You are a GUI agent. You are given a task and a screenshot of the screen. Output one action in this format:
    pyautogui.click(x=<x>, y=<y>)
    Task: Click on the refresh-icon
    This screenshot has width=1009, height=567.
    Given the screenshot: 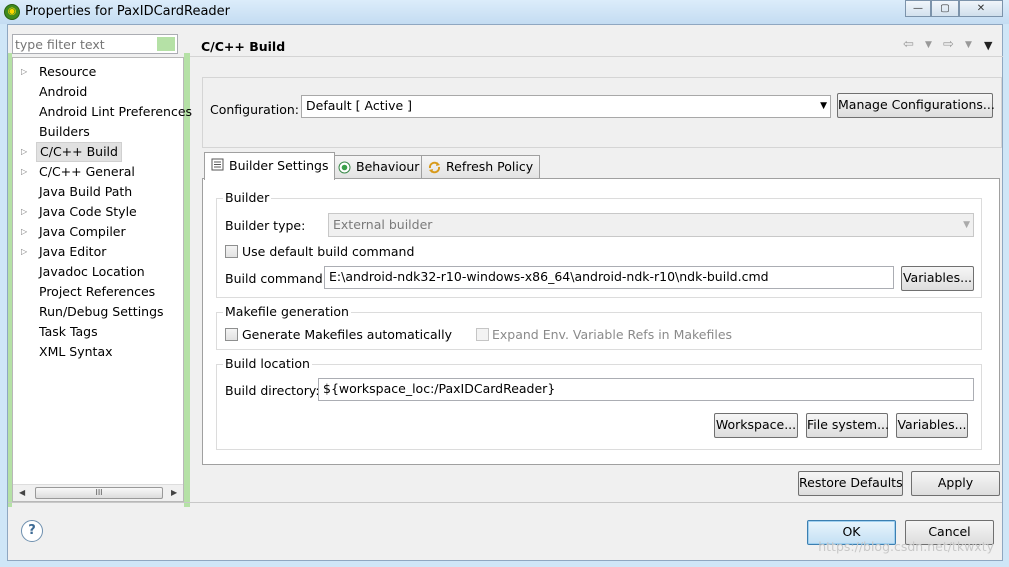 What is the action you would take?
    pyautogui.click(x=434, y=167)
    